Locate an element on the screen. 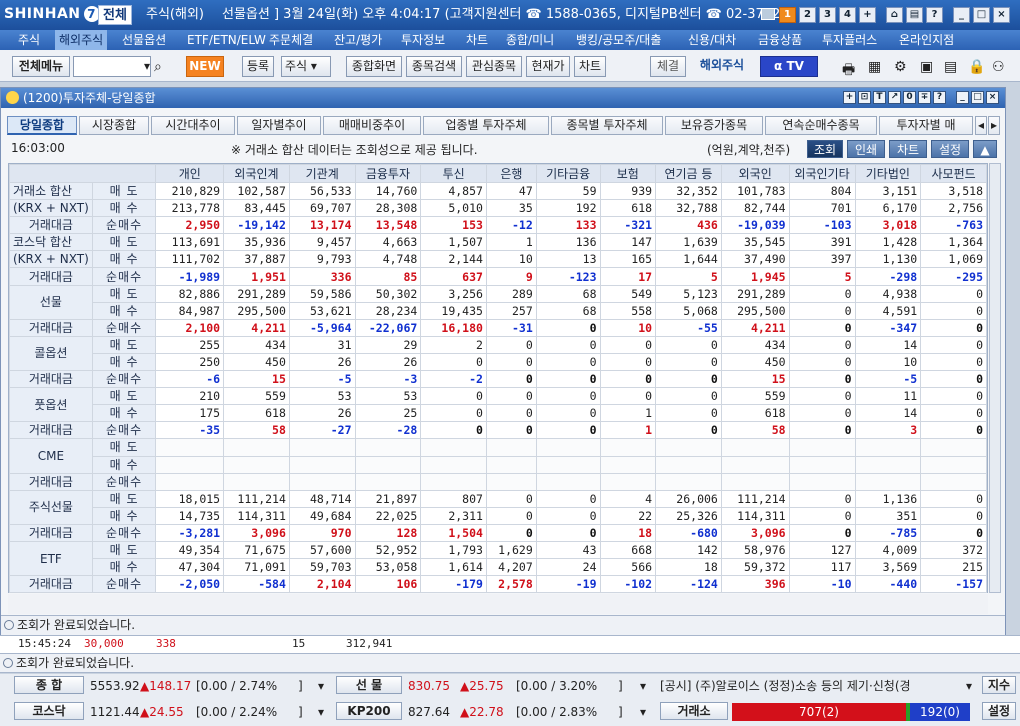 This screenshot has height=726, width=1020. print-icon: ▤ is located at coordinates (914, 15).